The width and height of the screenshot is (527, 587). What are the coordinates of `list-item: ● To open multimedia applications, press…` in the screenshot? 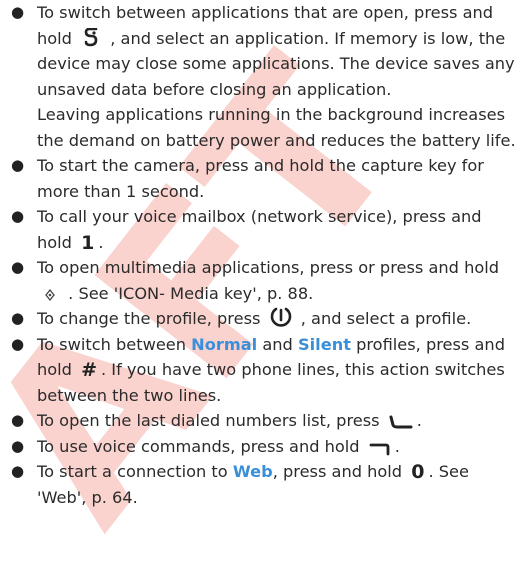 It's located at (260, 280).